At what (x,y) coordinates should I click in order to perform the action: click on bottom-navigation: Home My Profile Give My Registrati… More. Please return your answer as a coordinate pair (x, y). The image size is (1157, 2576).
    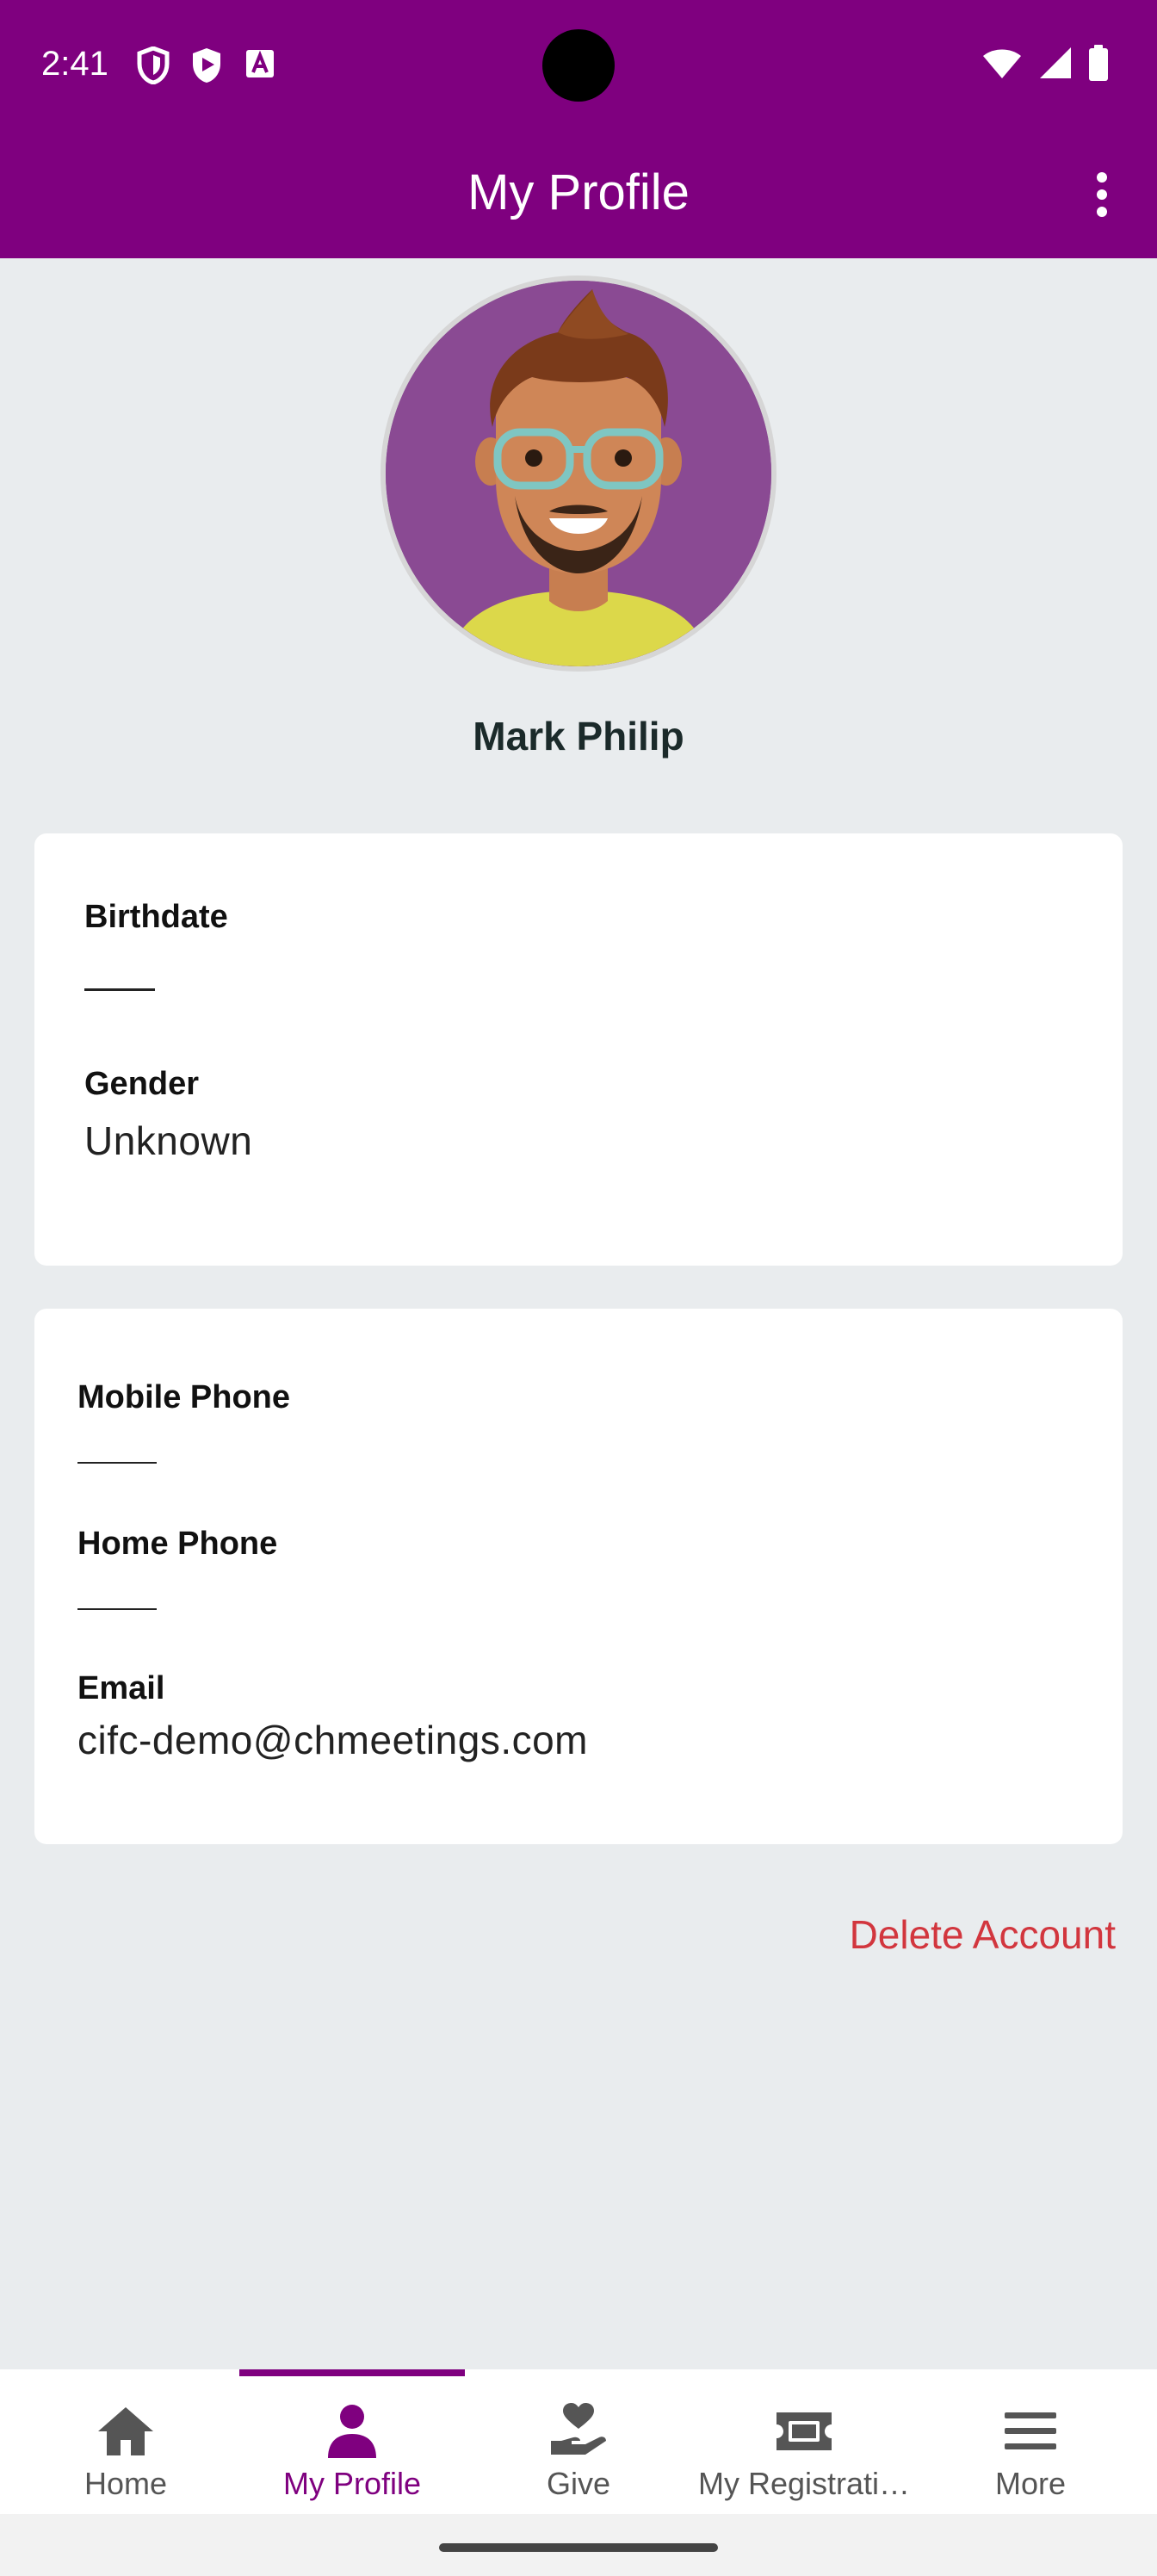
    Looking at the image, I should click on (579, 2441).